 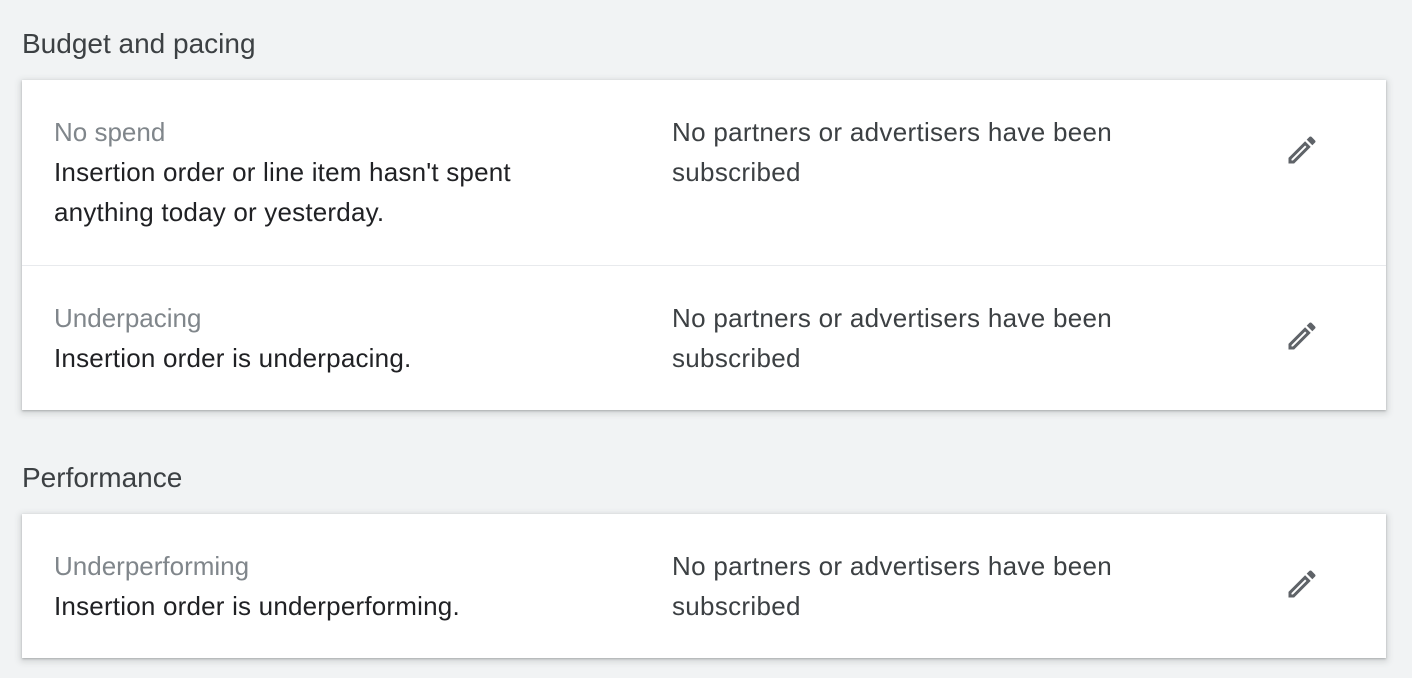 I want to click on alert-description: Insertion order is underpacing., so click(x=233, y=358).